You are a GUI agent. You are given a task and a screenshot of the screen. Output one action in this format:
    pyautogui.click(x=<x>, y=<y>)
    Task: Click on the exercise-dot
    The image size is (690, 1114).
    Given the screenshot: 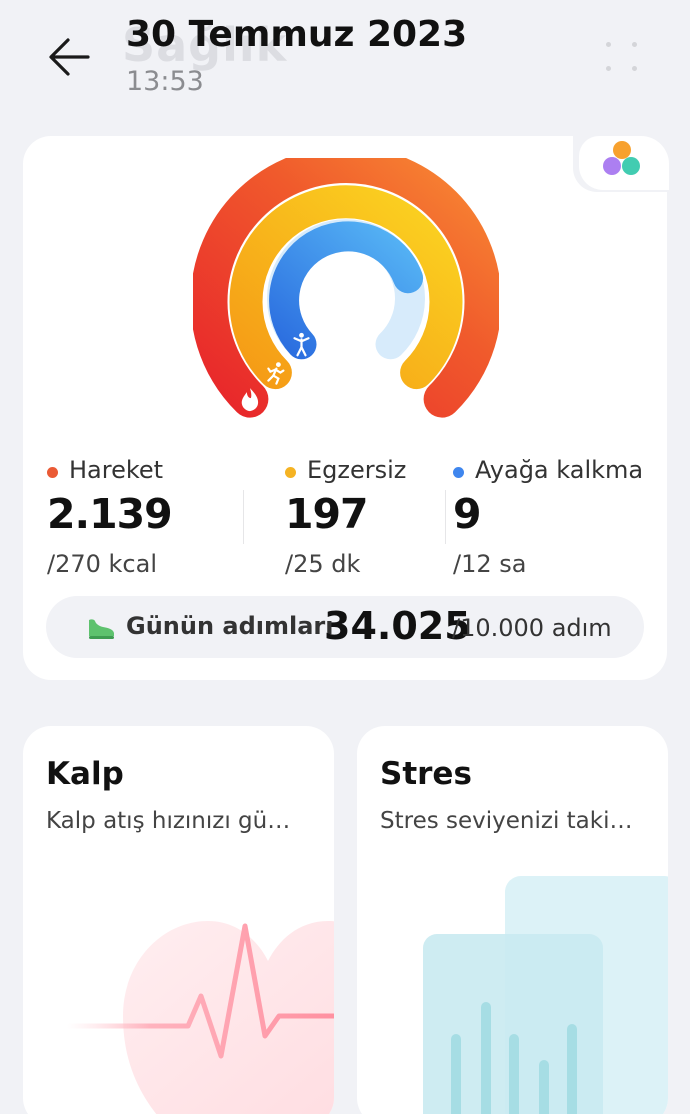 What is the action you would take?
    pyautogui.click(x=290, y=472)
    